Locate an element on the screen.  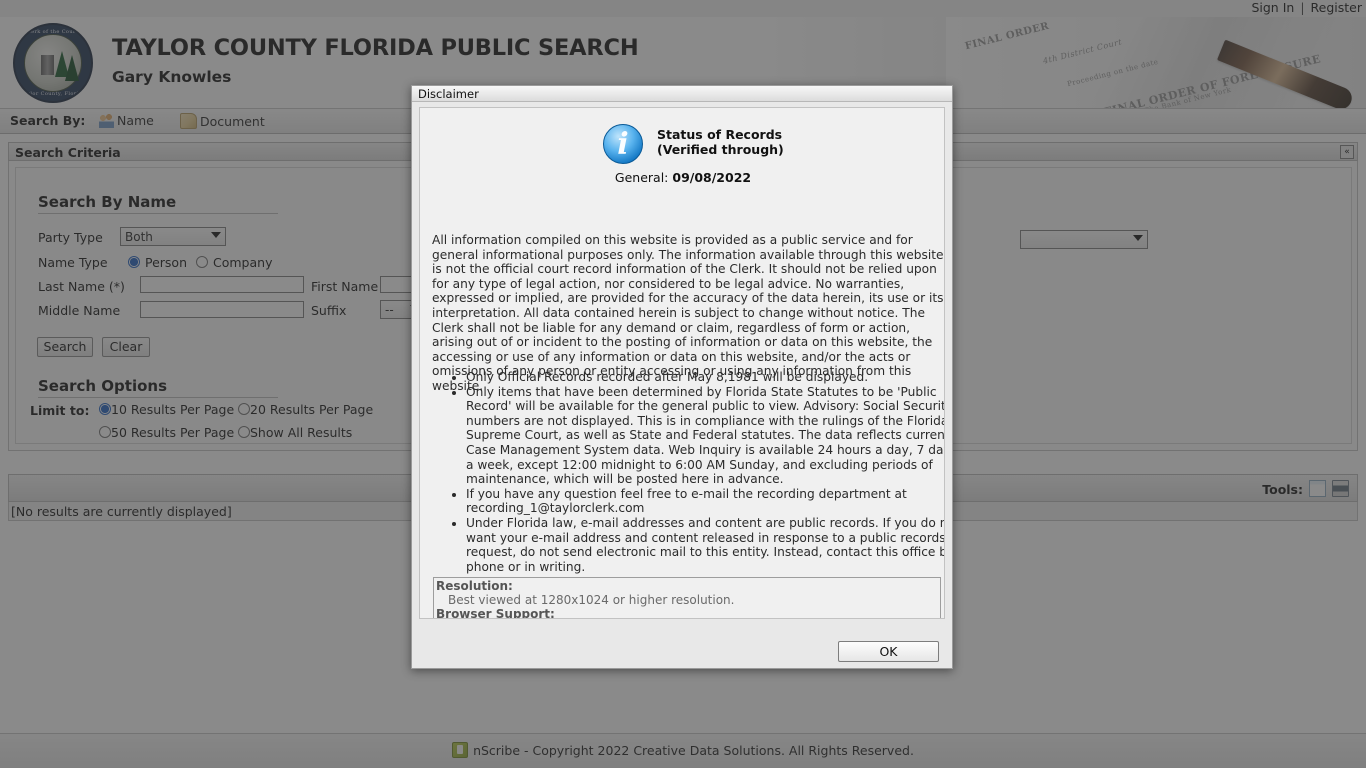
dialog-titlebar: Disclaimer is located at coordinates (682, 94).